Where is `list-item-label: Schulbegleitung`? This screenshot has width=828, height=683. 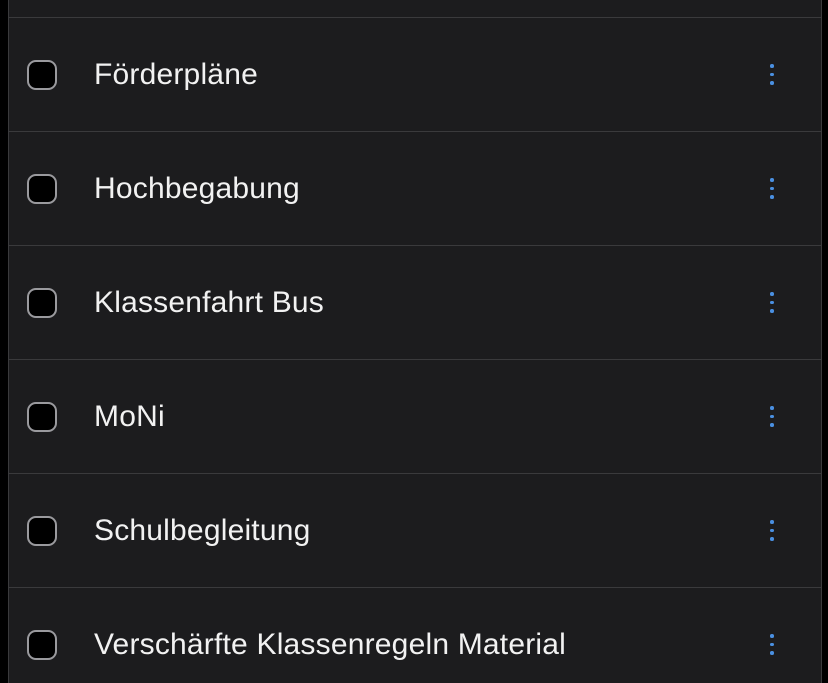 list-item-label: Schulbegleitung is located at coordinates (202, 530).